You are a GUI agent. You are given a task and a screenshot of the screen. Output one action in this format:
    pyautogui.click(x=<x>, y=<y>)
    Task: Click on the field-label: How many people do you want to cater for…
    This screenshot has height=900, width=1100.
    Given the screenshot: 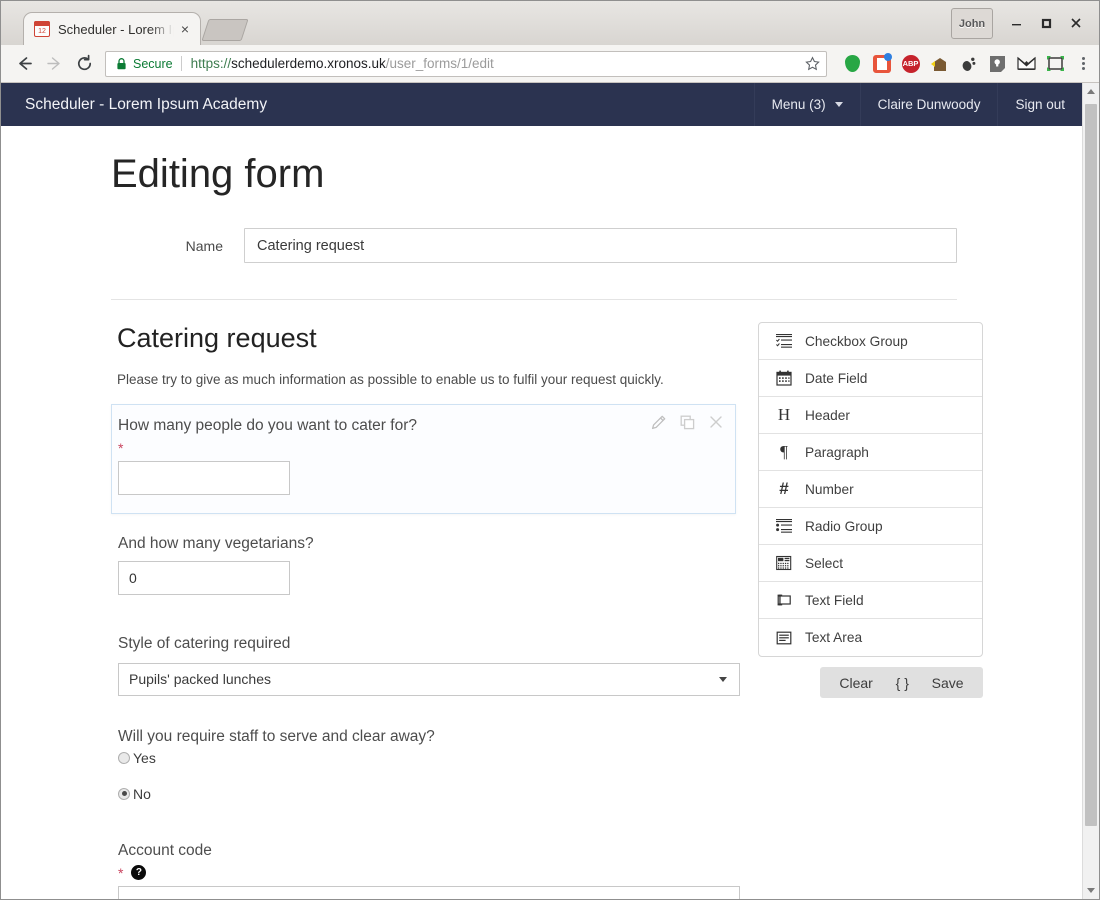 What is the action you would take?
    pyautogui.click(x=267, y=425)
    